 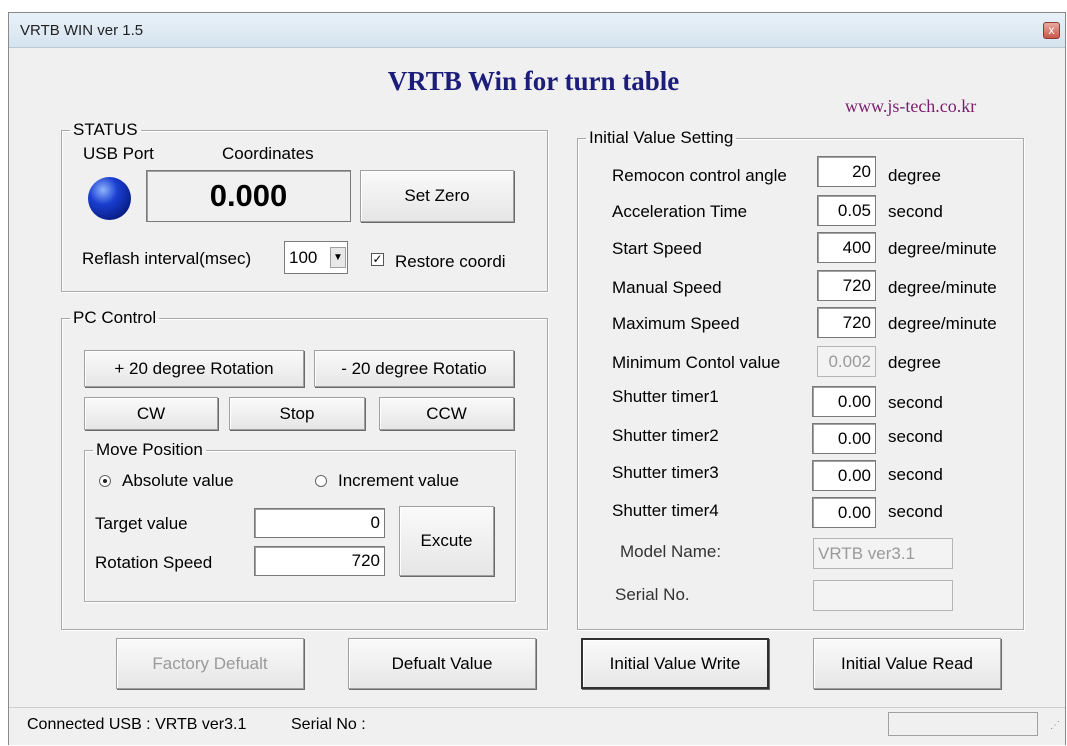 I want to click on plus-rotation-label: + 20 degree Rotation, so click(x=194, y=368).